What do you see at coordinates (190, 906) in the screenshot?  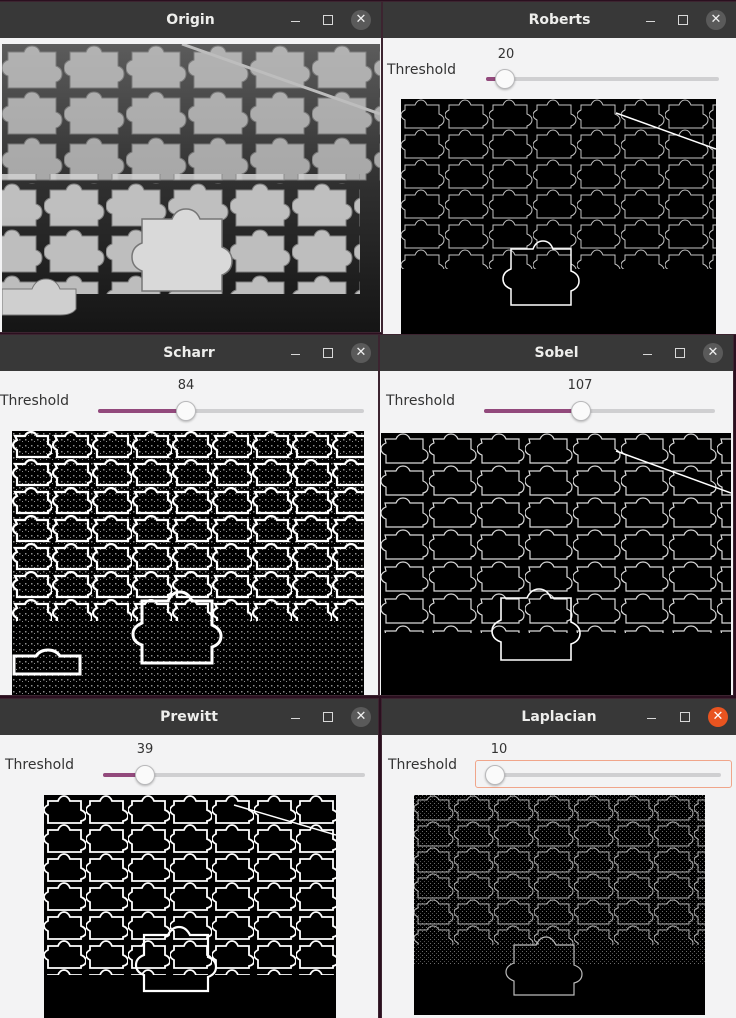 I see `prewitt-image` at bounding box center [190, 906].